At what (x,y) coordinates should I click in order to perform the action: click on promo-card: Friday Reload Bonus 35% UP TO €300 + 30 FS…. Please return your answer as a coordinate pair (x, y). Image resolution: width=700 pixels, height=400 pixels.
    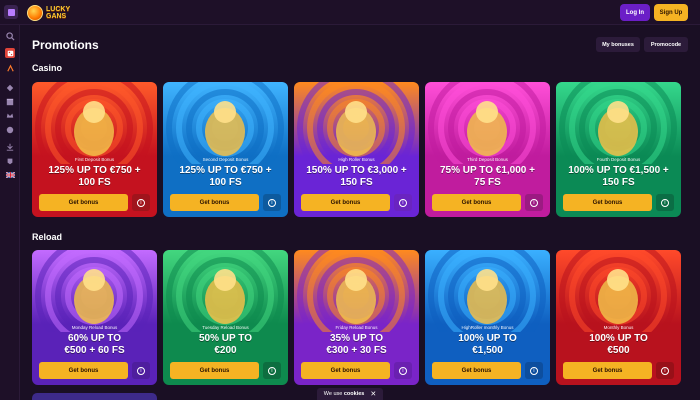
    Looking at the image, I should click on (356, 317).